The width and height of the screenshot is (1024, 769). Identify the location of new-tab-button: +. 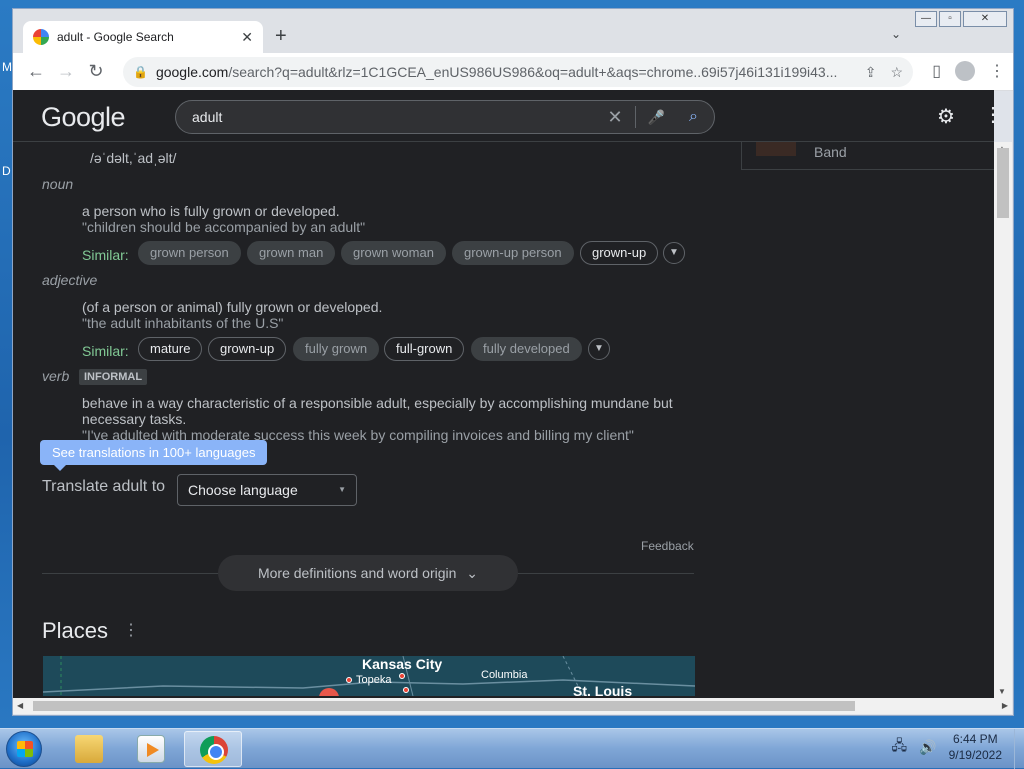
(281, 36).